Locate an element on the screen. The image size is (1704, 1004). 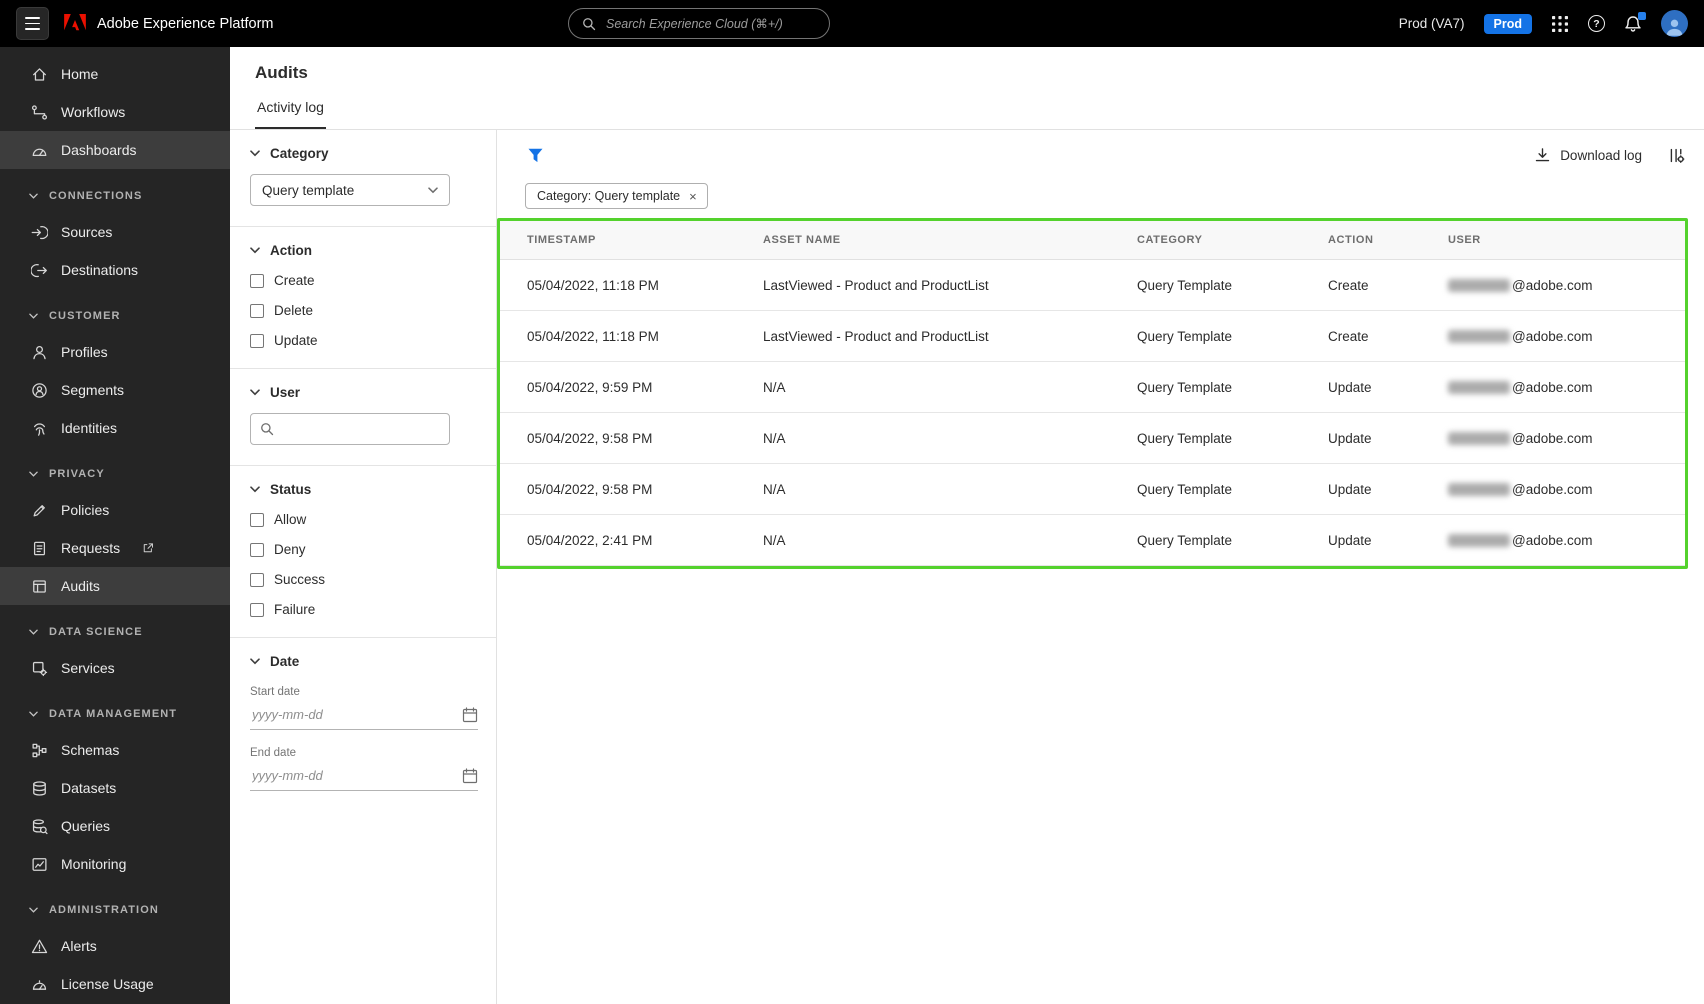
checkbox-failure: Failure is located at coordinates (363, 609).